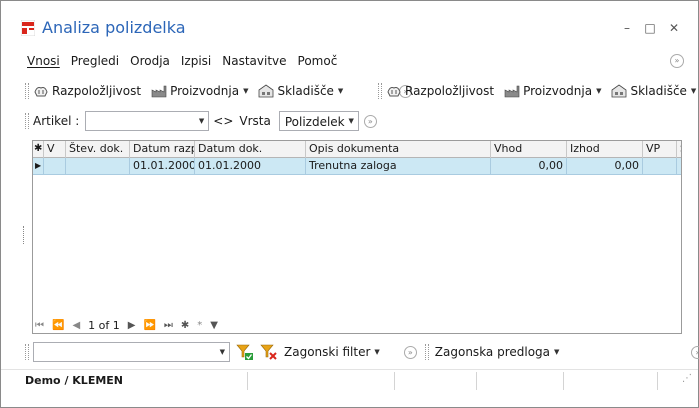  I want to click on swap-label: <>, so click(223, 121).